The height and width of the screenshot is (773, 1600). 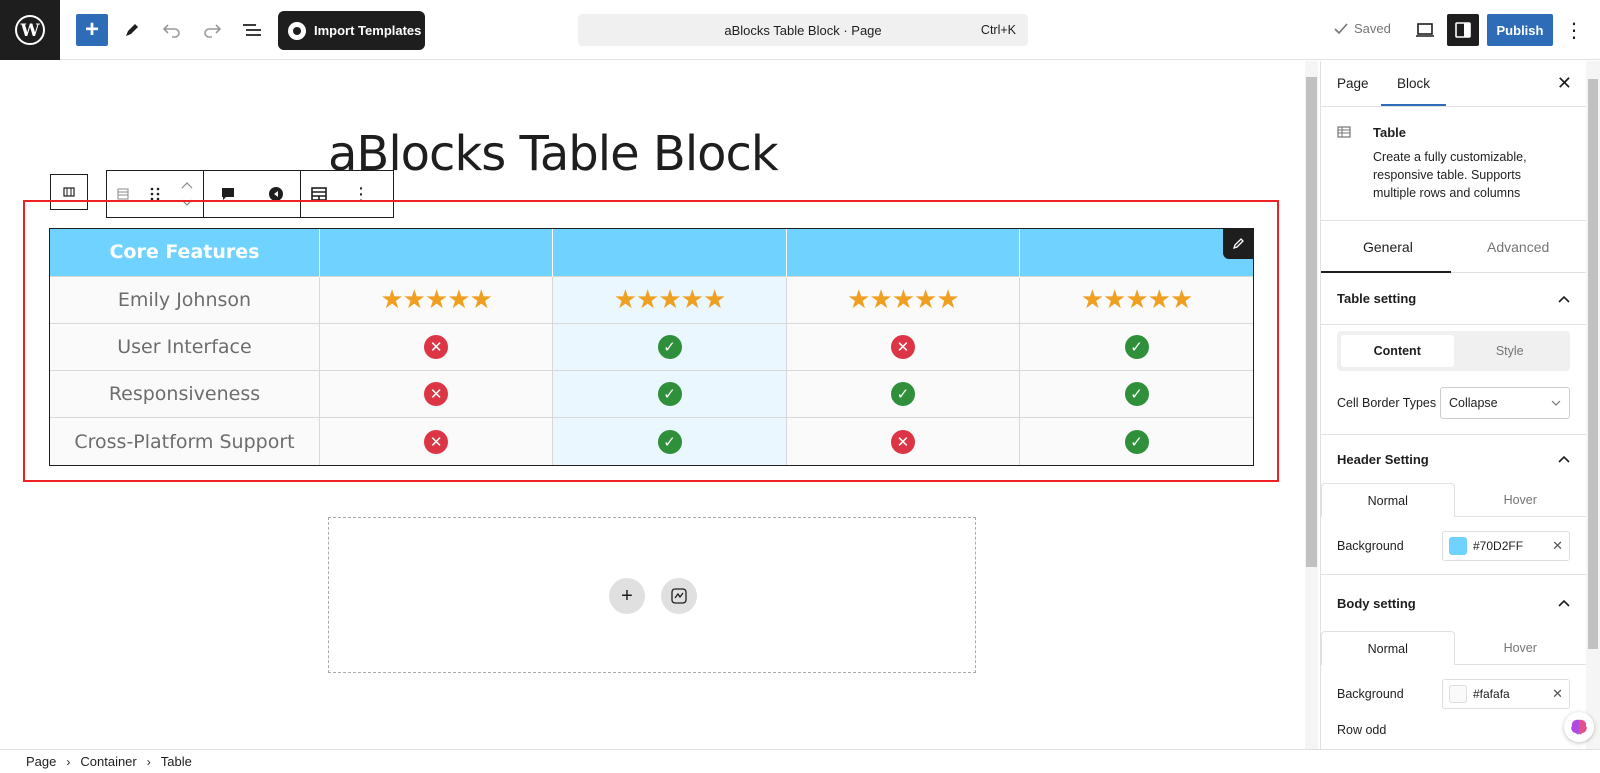 What do you see at coordinates (212, 30) in the screenshot?
I see `redo-icon` at bounding box center [212, 30].